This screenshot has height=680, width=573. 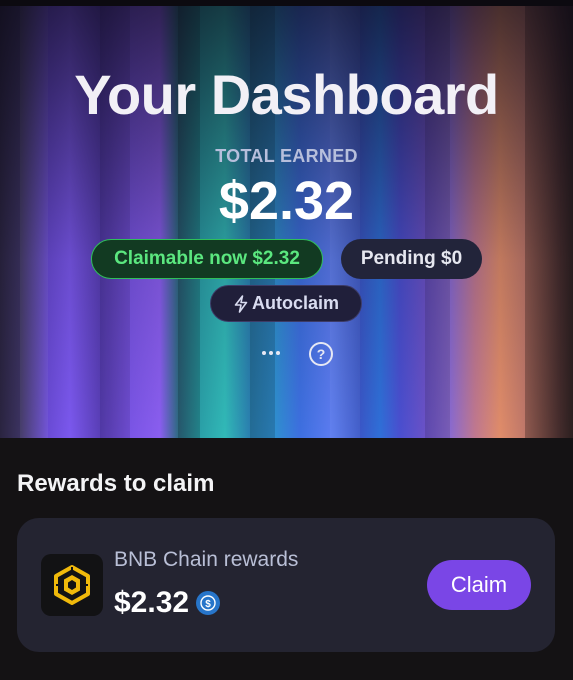 I want to click on more-dots-icon, so click(x=271, y=353).